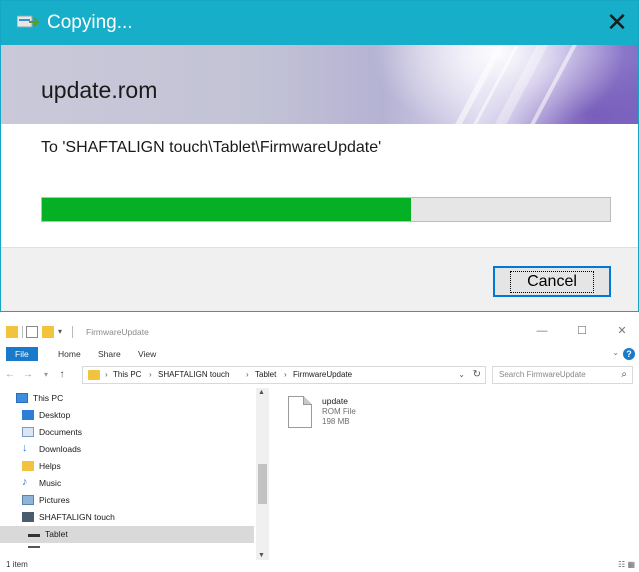  What do you see at coordinates (50, 483) in the screenshot?
I see `nav-item-label: Music` at bounding box center [50, 483].